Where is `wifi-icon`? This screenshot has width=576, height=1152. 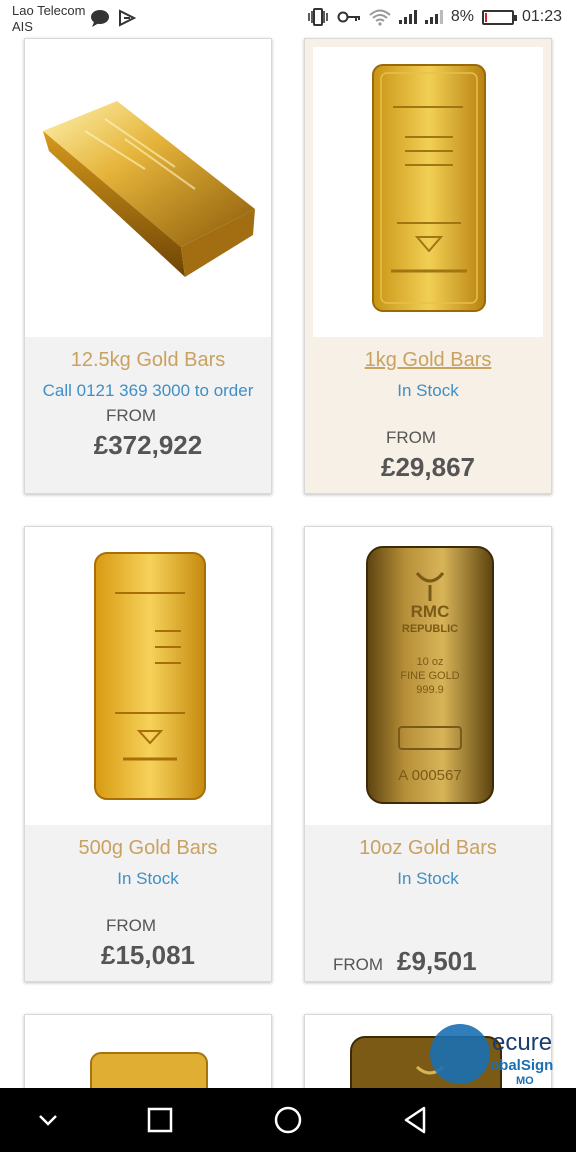
wifi-icon is located at coordinates (380, 17).